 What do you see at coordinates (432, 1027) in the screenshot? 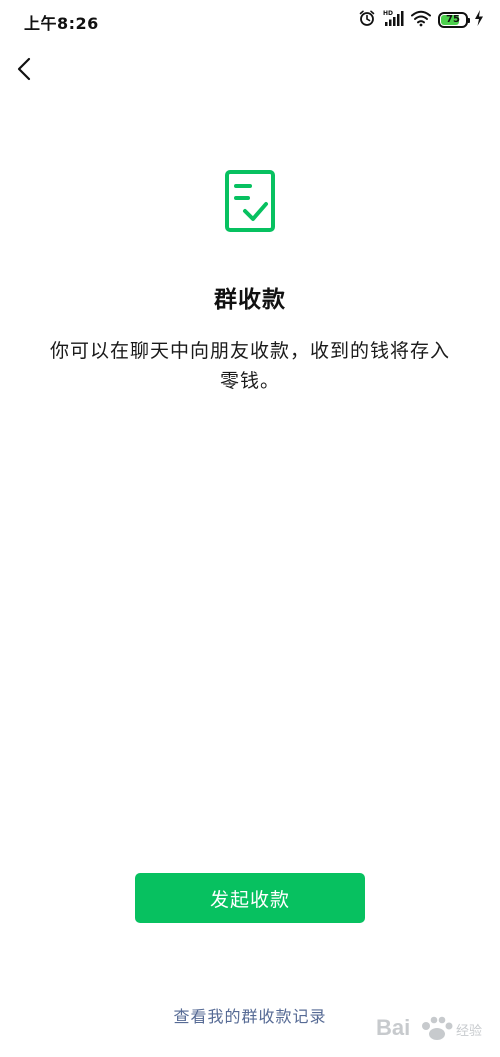
I see `baidu-watermark: Bai 经验` at bounding box center [432, 1027].